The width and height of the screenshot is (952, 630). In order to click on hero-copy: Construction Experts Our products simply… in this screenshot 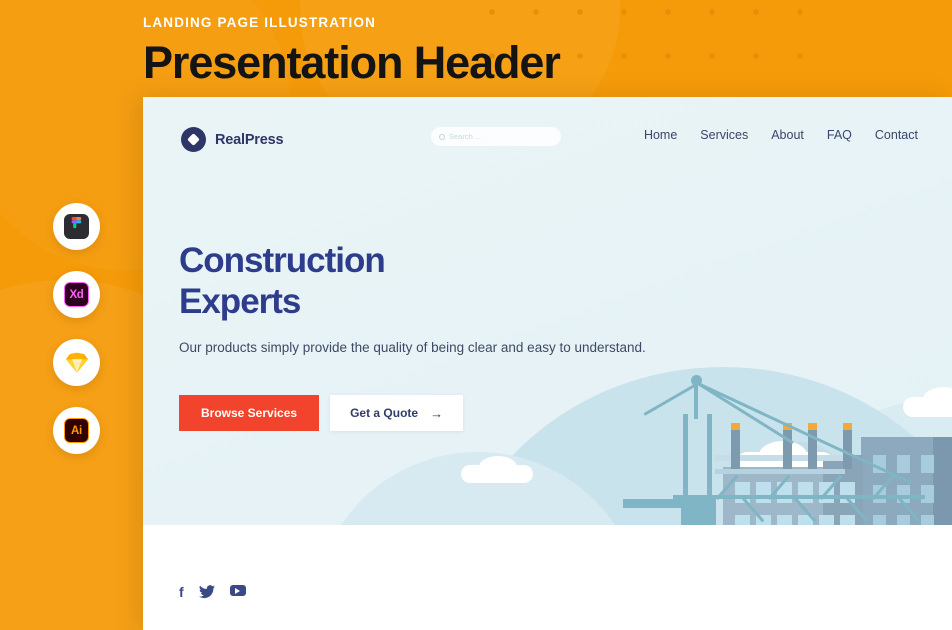, I will do `click(412, 336)`.